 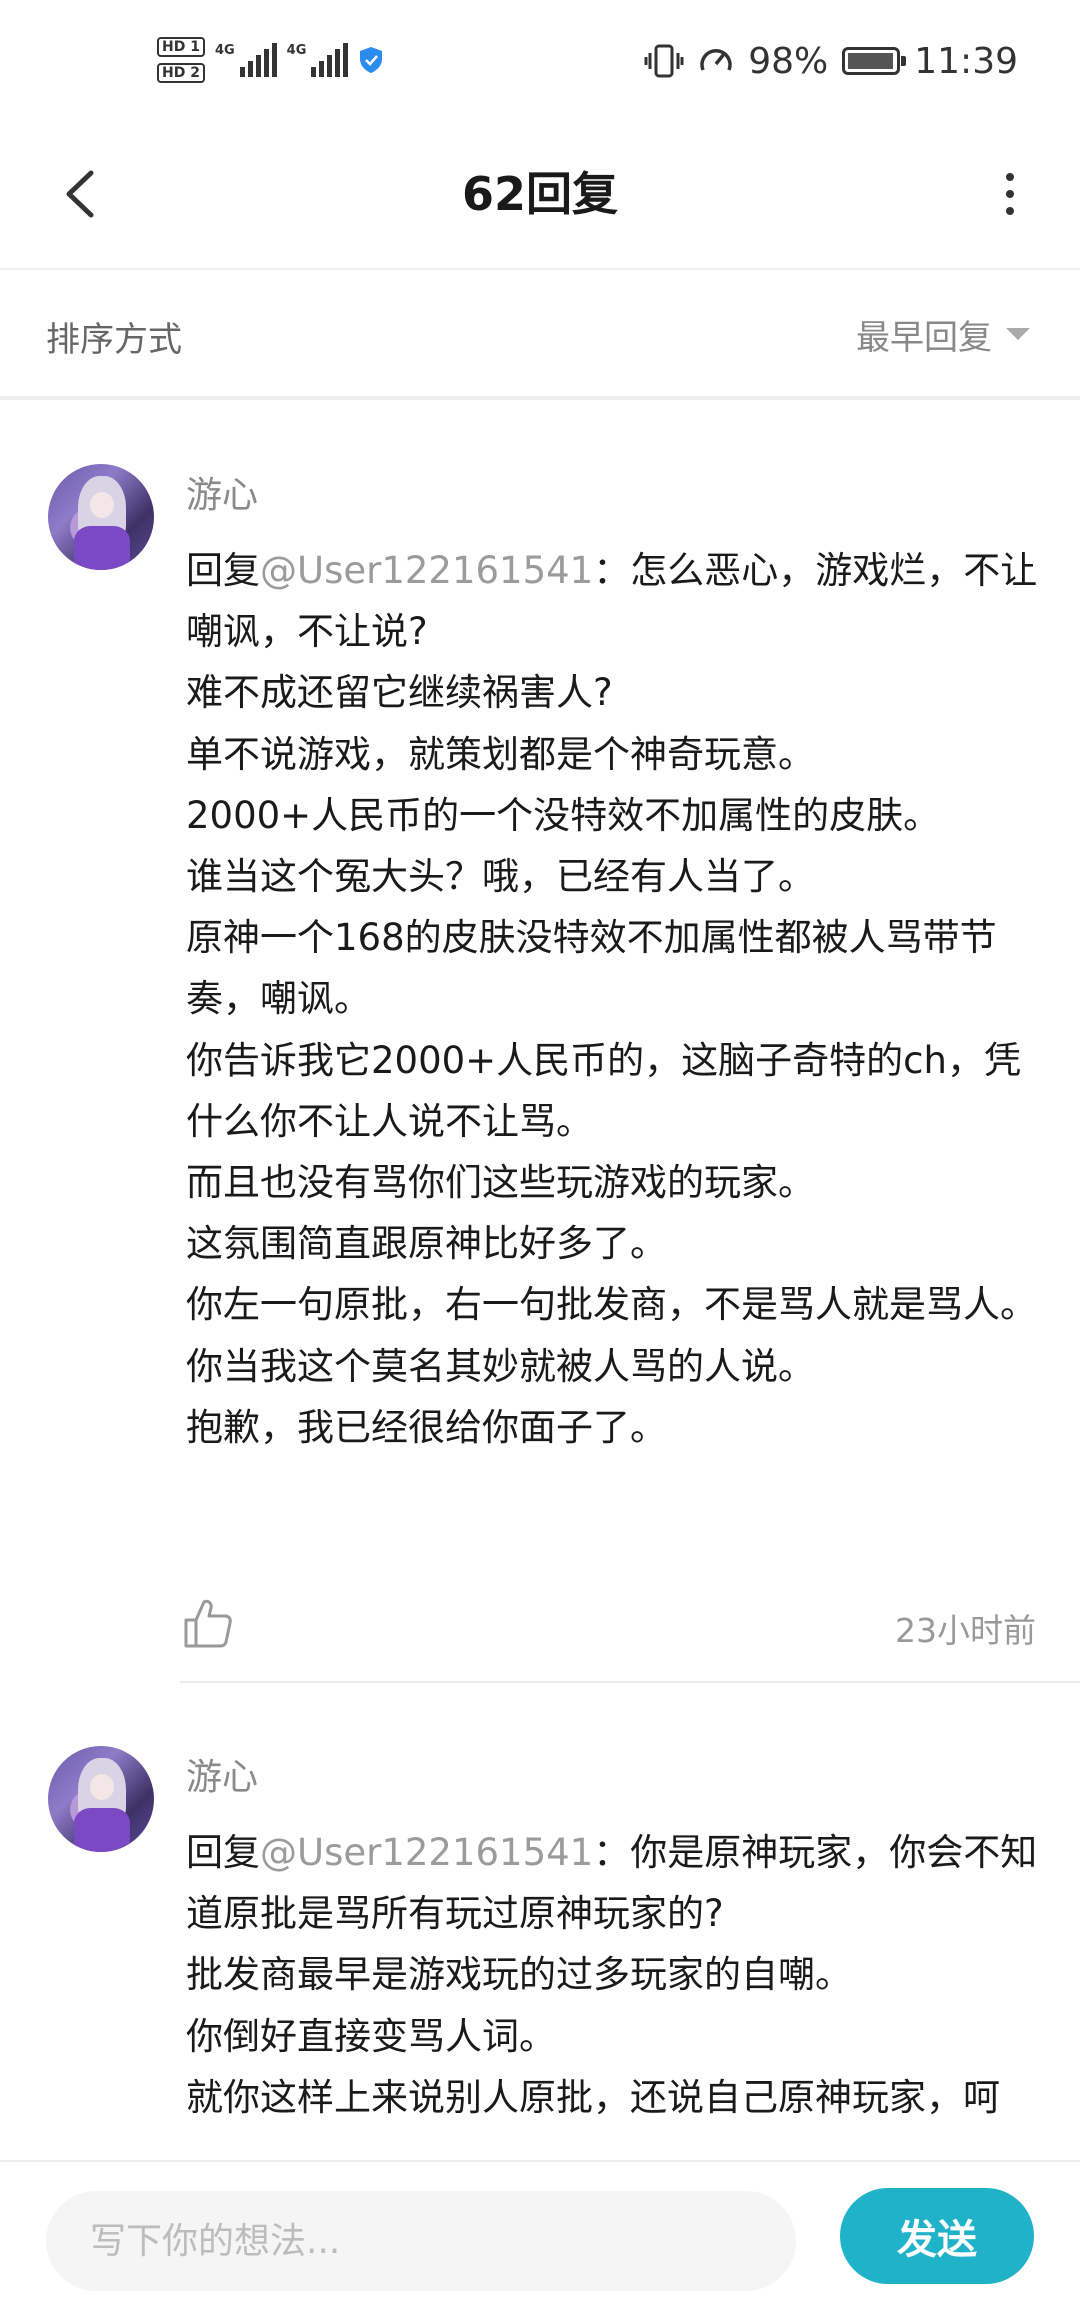 What do you see at coordinates (788, 61) in the screenshot?
I see `battery-percent: 98%` at bounding box center [788, 61].